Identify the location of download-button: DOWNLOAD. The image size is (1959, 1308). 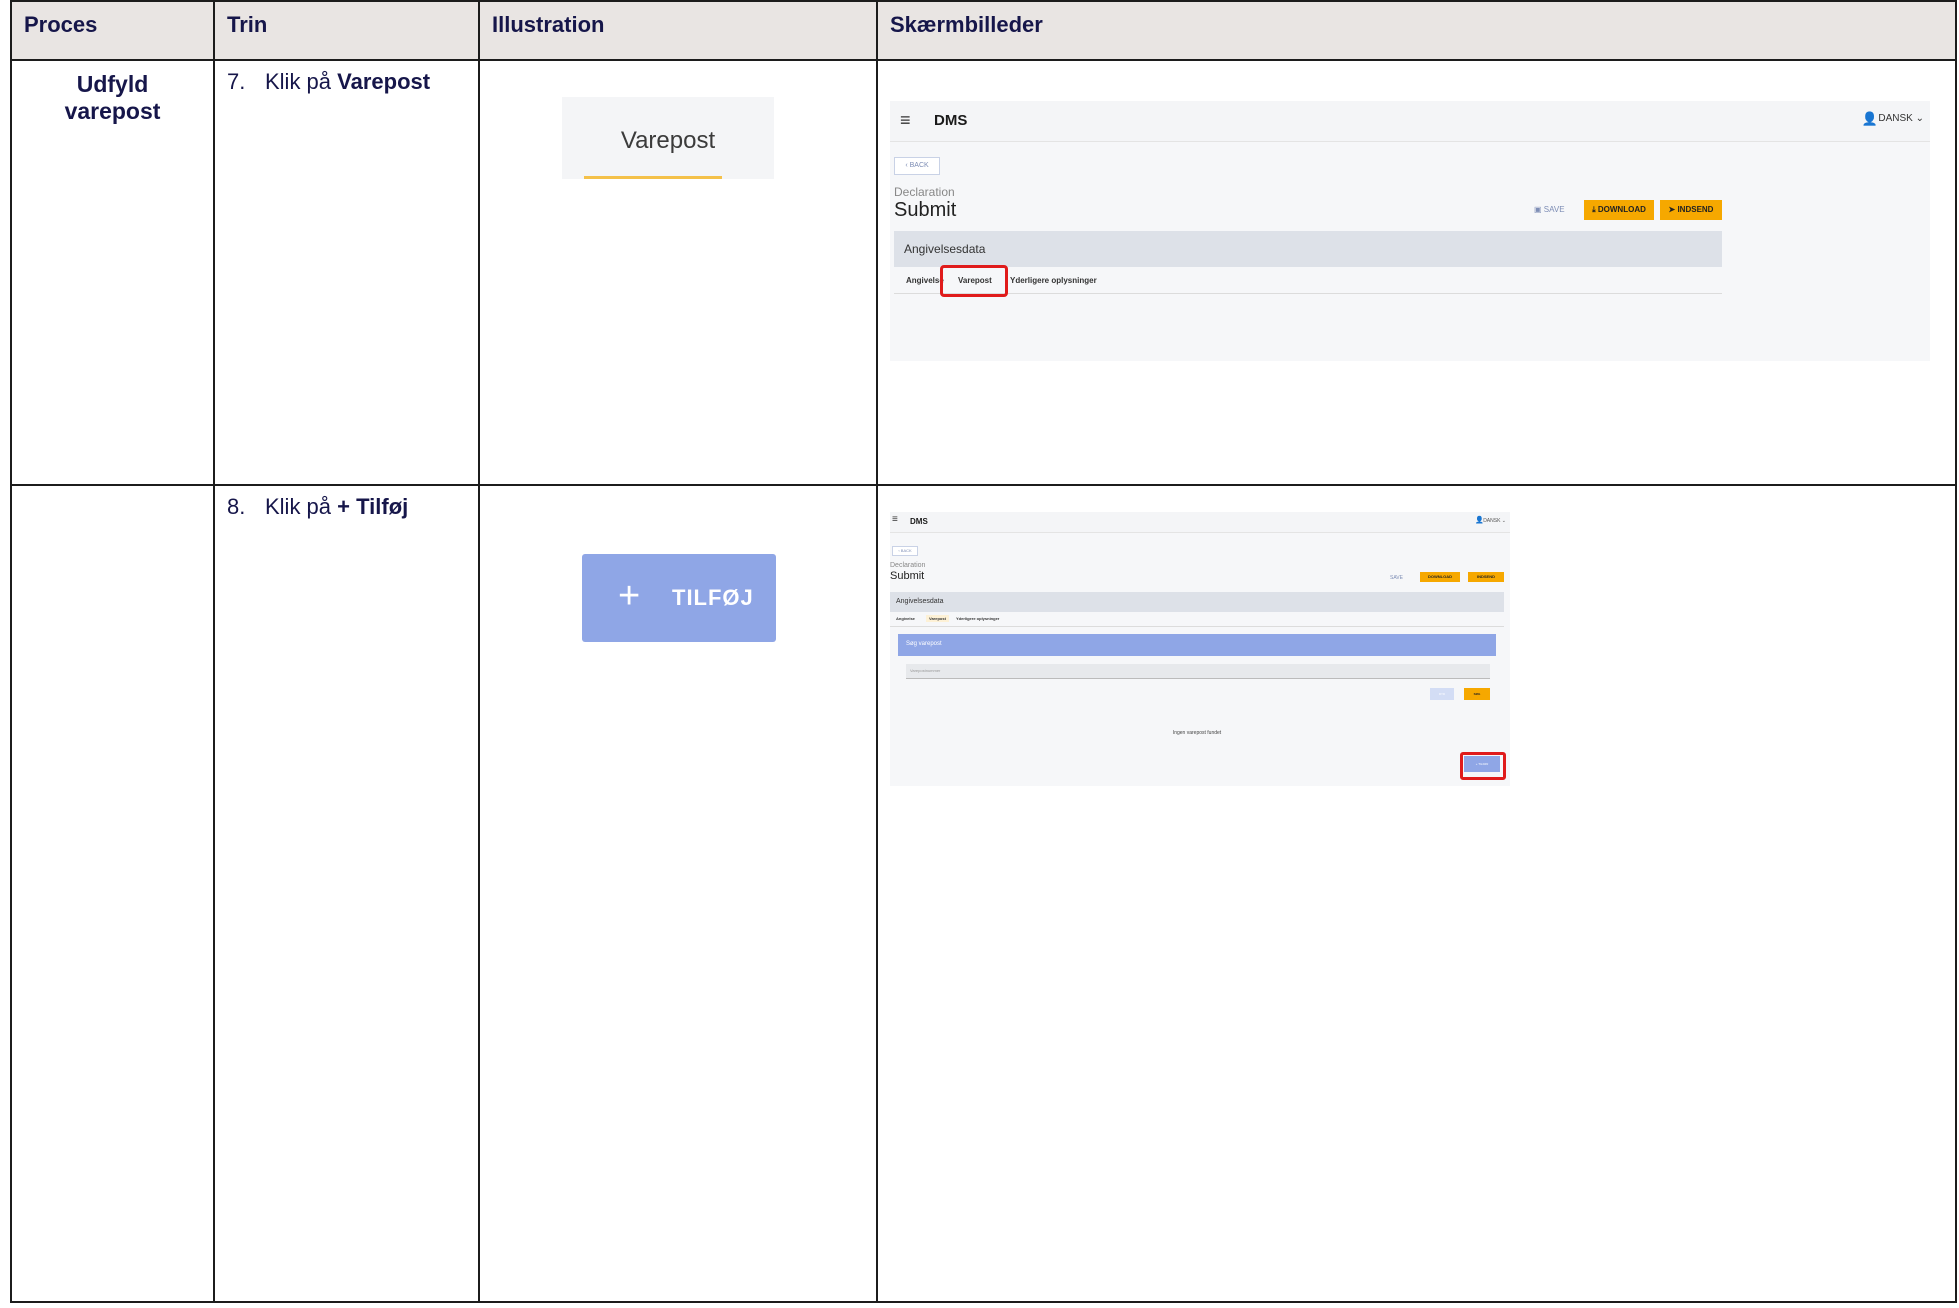
(1440, 577).